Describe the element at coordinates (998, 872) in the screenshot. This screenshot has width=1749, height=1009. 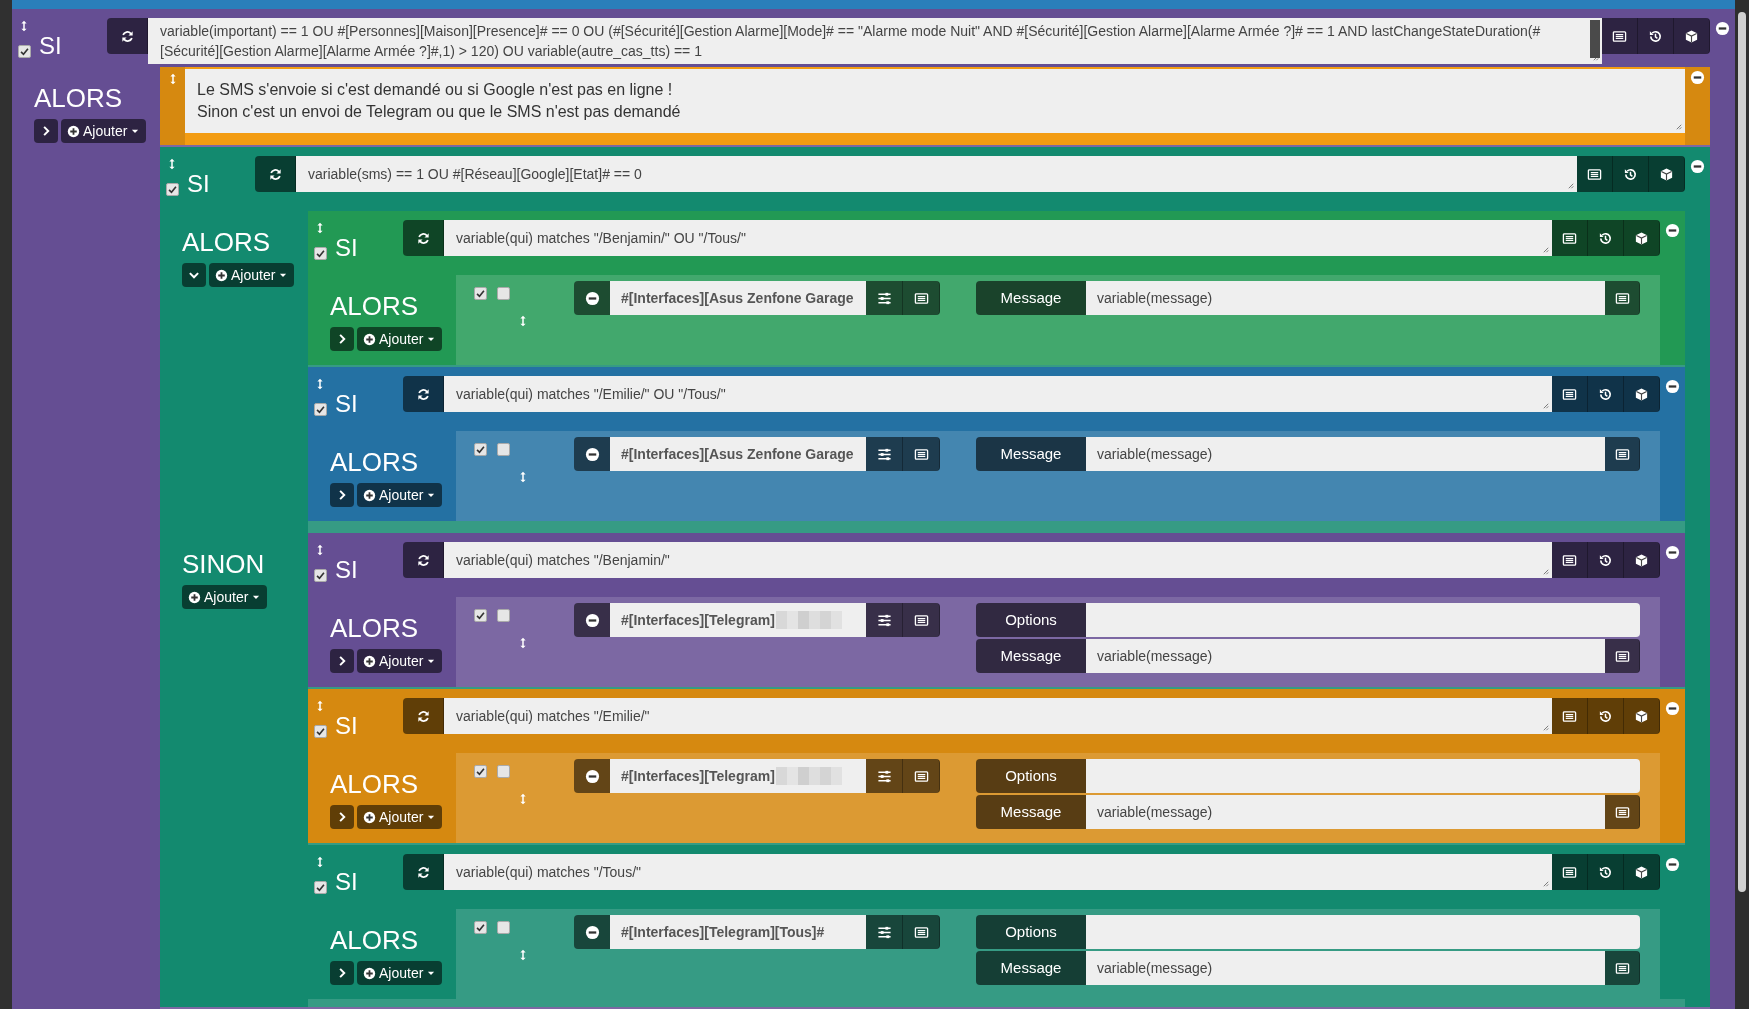
I see `condition-field: variable(qui) matches "/Tous/"` at that location.